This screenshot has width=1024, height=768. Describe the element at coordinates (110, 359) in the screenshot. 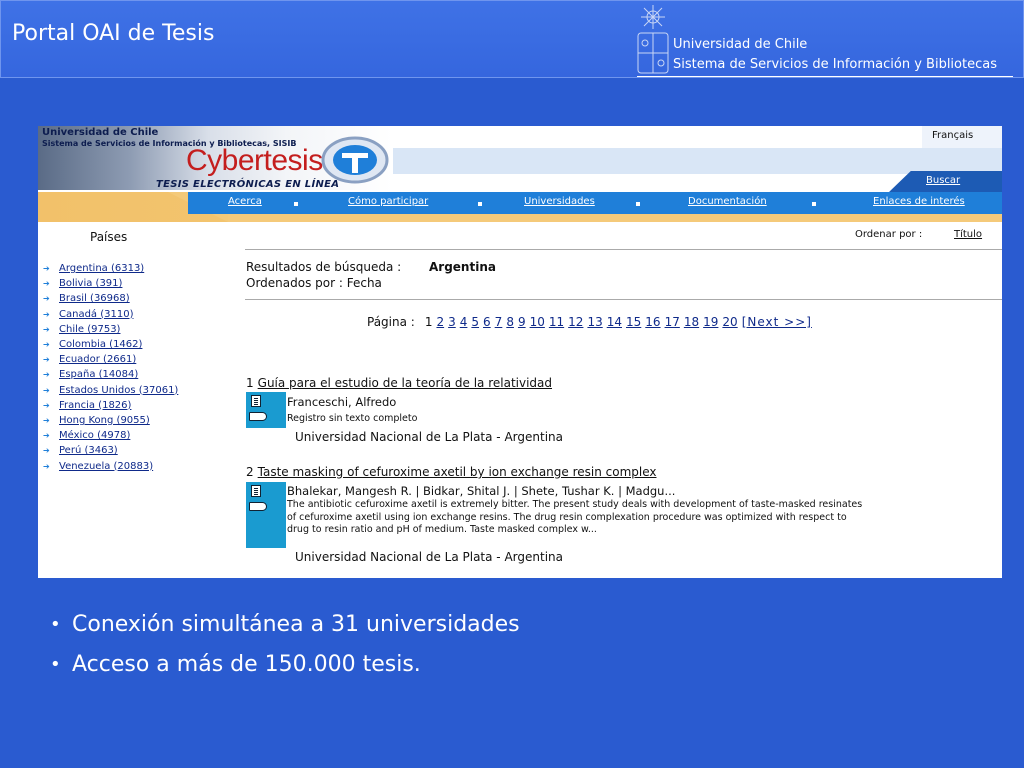

I see `country-item: ➔ Ecuador (2661)` at that location.